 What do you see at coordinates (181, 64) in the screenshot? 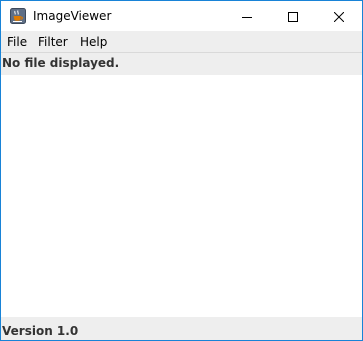
I see `file-status-bar: No file displayed.` at bounding box center [181, 64].